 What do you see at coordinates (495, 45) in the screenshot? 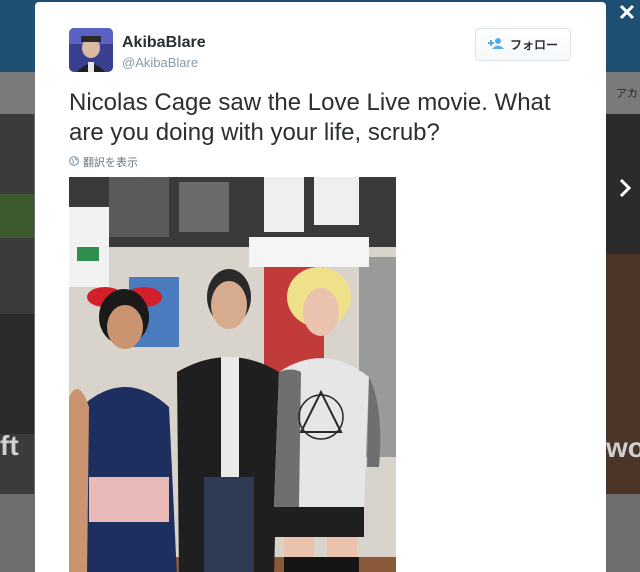
I see `add-user-icon` at bounding box center [495, 45].